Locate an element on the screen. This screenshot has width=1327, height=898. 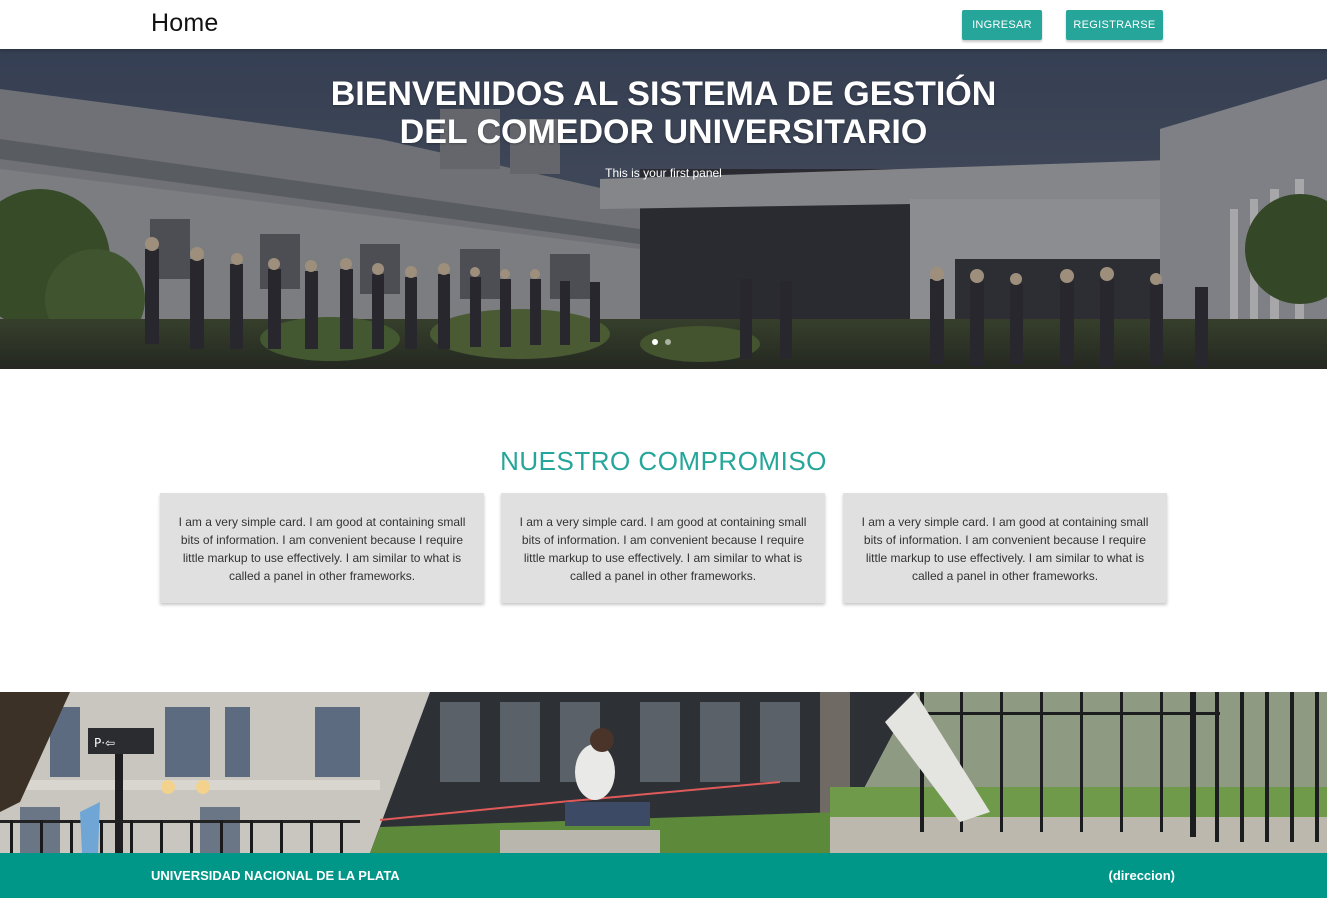
hero-title-line-2: DEL COMEDOR UNIVERSITARIO is located at coordinates (663, 132).